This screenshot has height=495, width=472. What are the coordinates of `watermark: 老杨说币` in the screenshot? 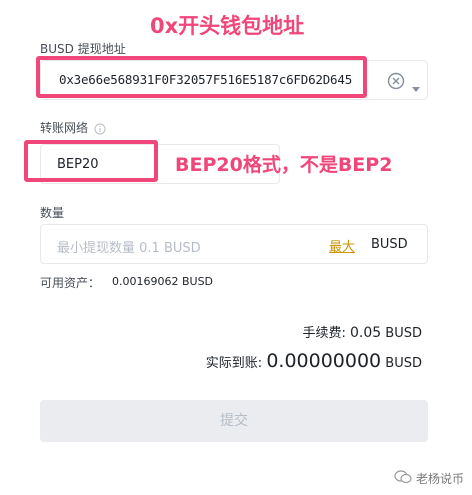 It's located at (429, 478).